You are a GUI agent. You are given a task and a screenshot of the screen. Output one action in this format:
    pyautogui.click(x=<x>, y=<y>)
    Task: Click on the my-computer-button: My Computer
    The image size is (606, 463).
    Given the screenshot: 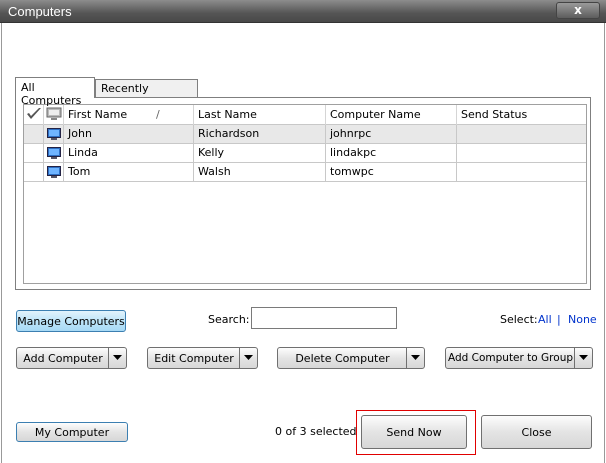 What is the action you would take?
    pyautogui.click(x=72, y=432)
    